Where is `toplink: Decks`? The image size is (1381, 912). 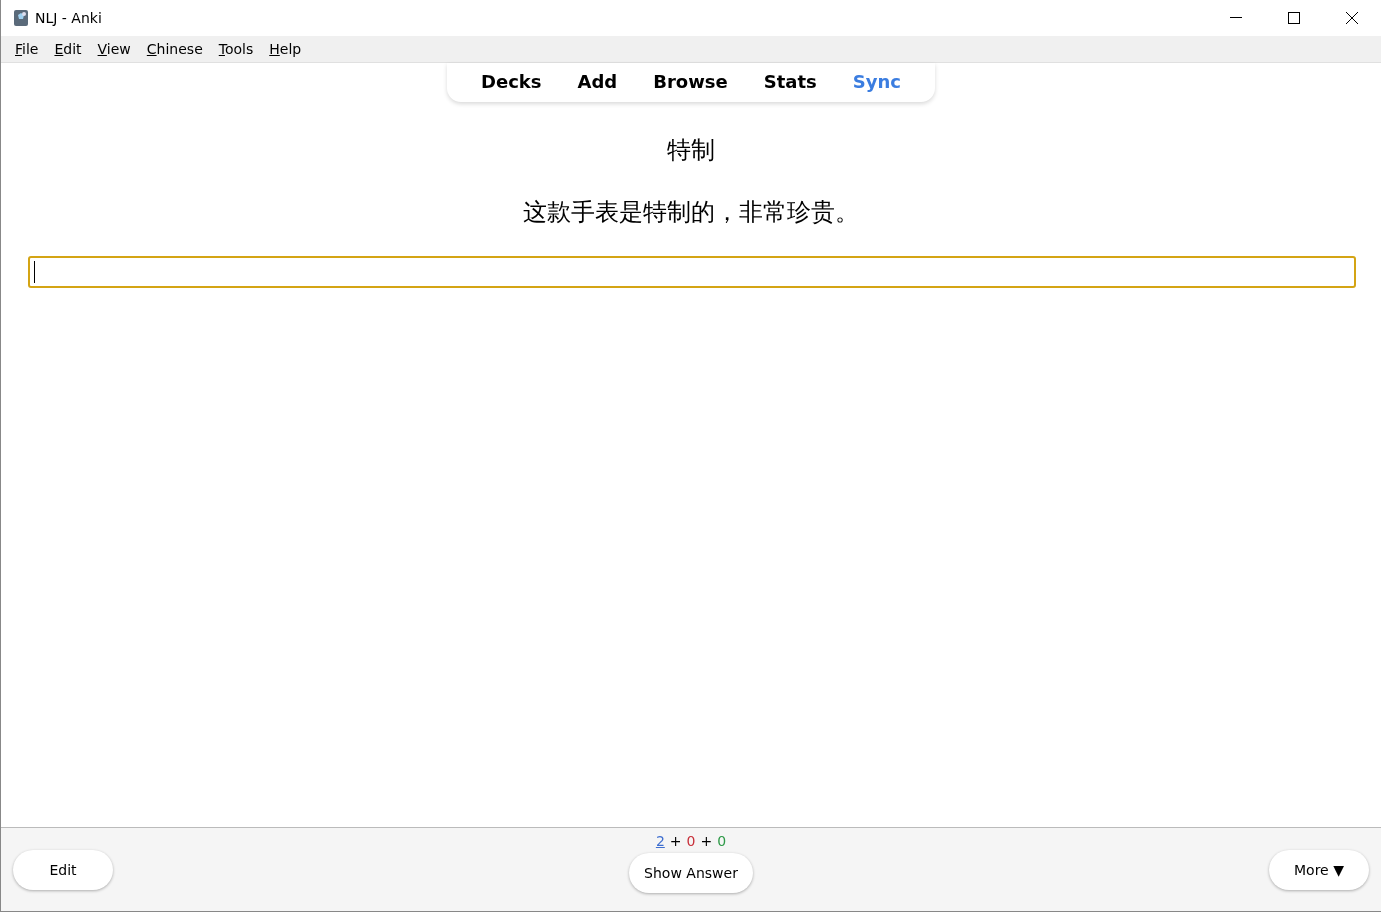 toplink: Decks is located at coordinates (511, 81).